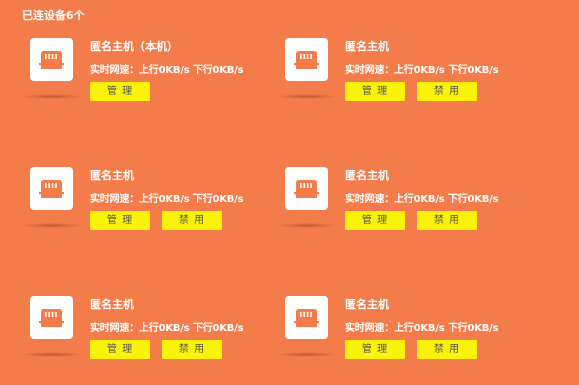 The height and width of the screenshot is (385, 579). What do you see at coordinates (134, 46) in the screenshot?
I see `device-name: 匿名主机（本机）` at bounding box center [134, 46].